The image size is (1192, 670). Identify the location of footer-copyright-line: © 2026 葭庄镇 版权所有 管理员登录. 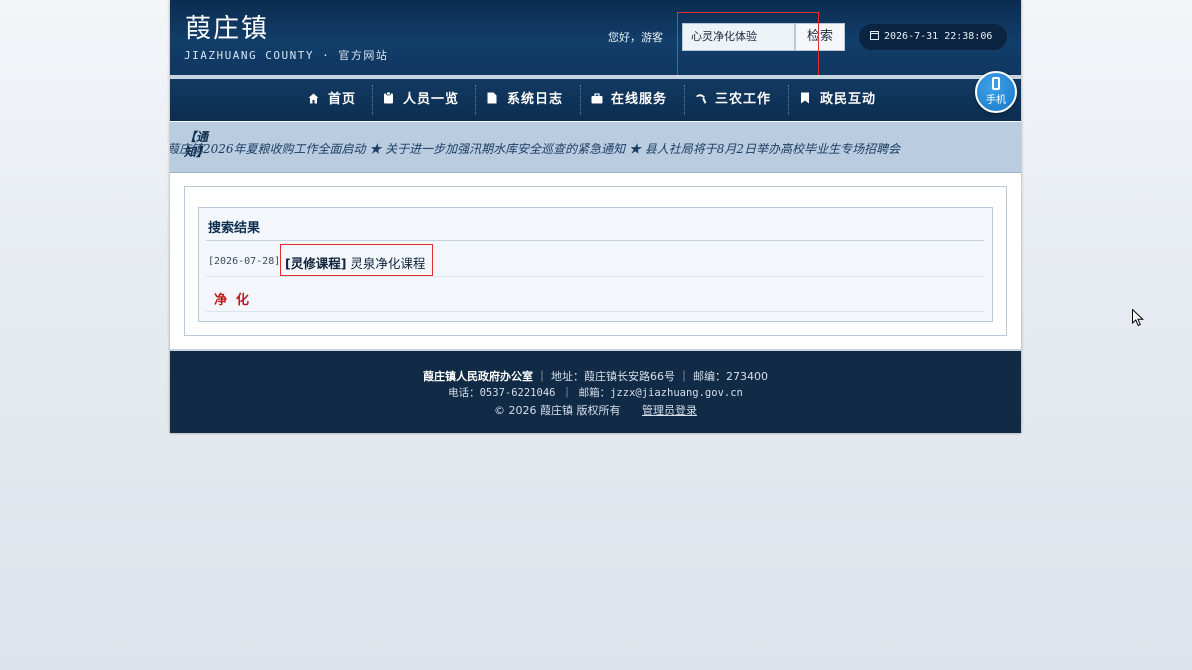
(595, 410).